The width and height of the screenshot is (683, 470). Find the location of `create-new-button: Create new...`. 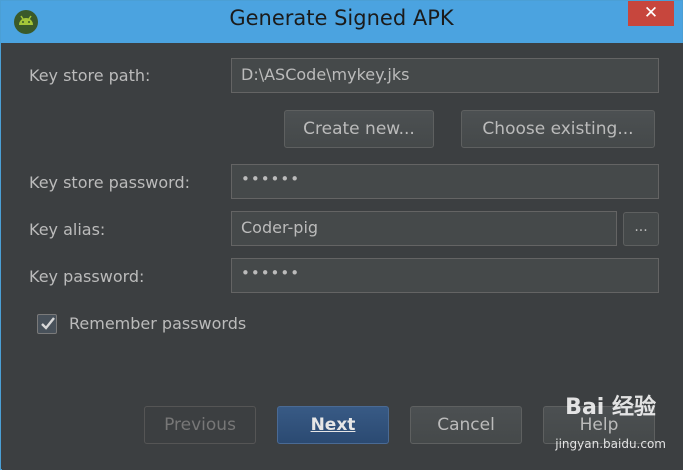

create-new-button: Create new... is located at coordinates (359, 129).